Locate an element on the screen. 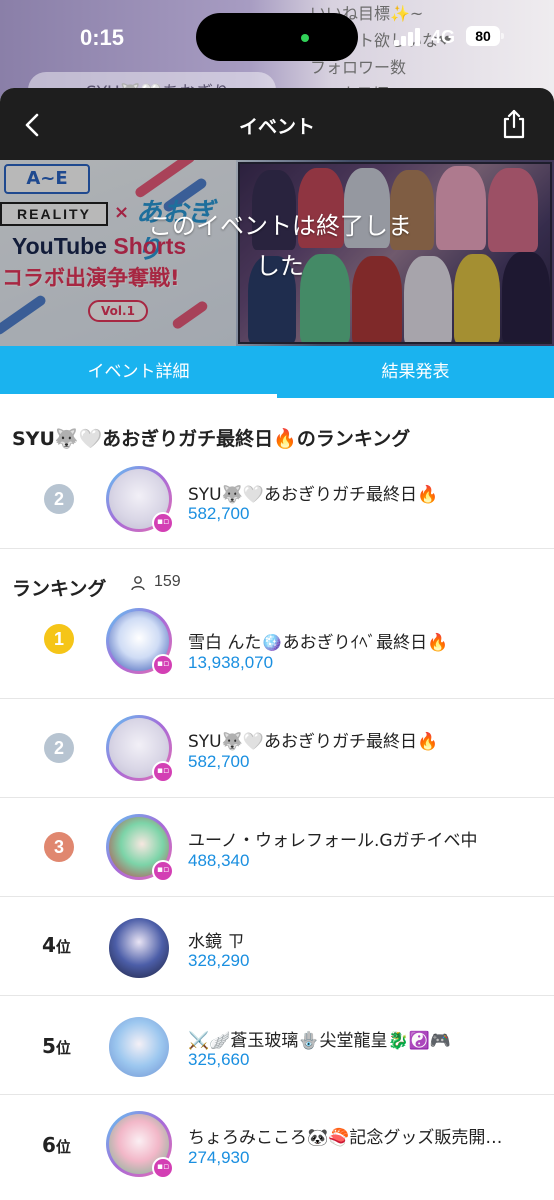 This screenshot has height=1200, width=554. page-title: イベント is located at coordinates (276, 127).